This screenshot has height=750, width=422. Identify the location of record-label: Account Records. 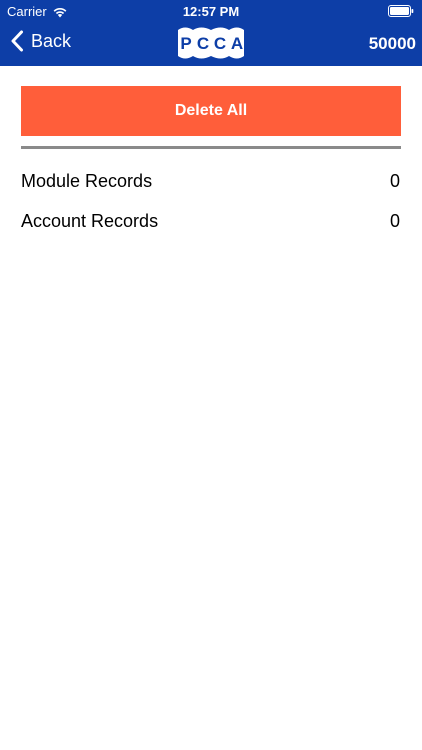
(90, 220).